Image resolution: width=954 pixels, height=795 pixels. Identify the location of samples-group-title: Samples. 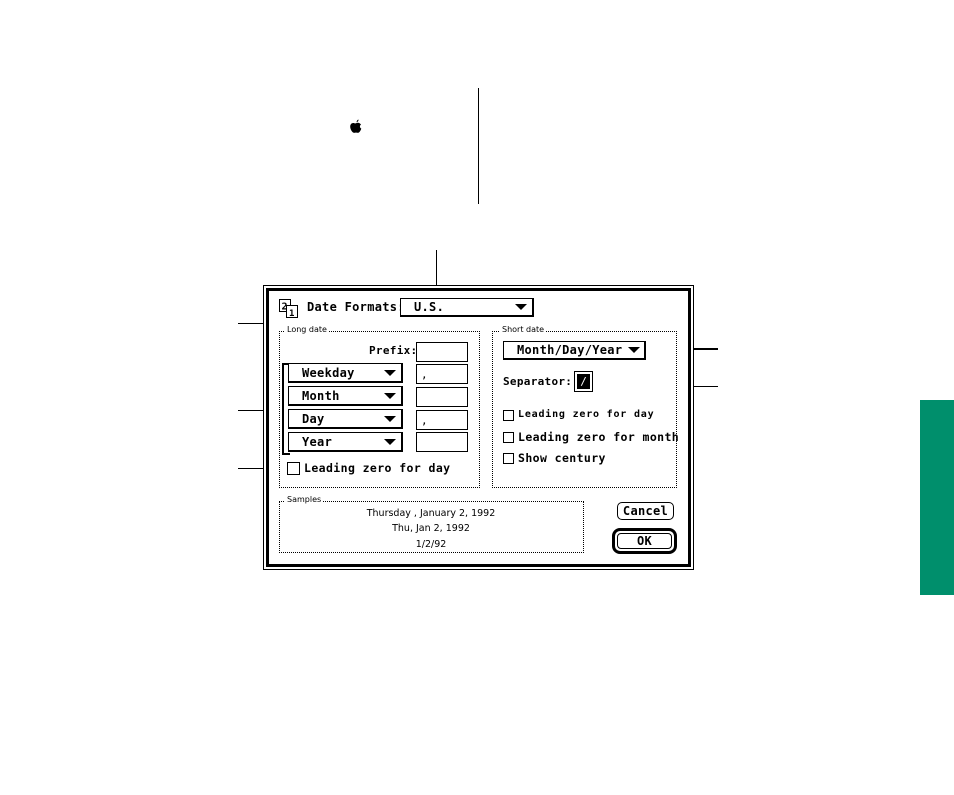
(304, 500).